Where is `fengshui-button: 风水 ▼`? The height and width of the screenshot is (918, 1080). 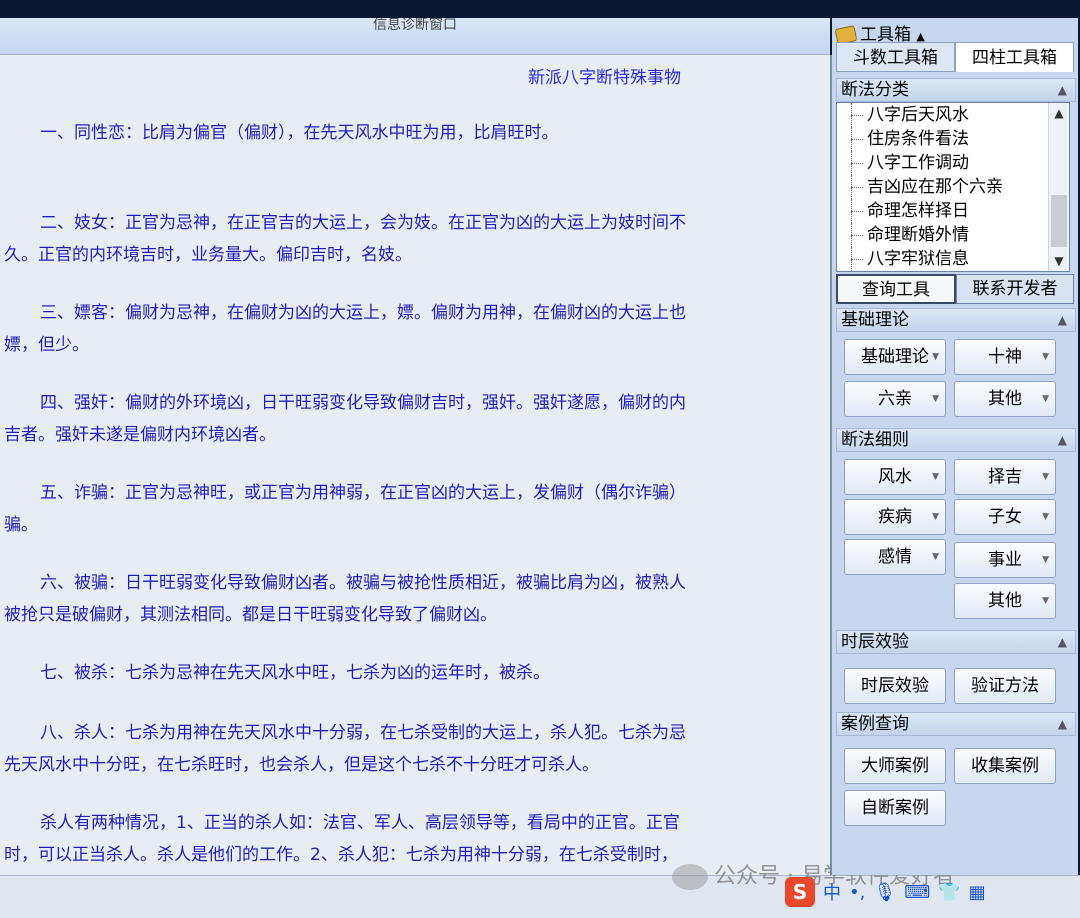 fengshui-button: 风水 ▼ is located at coordinates (895, 477).